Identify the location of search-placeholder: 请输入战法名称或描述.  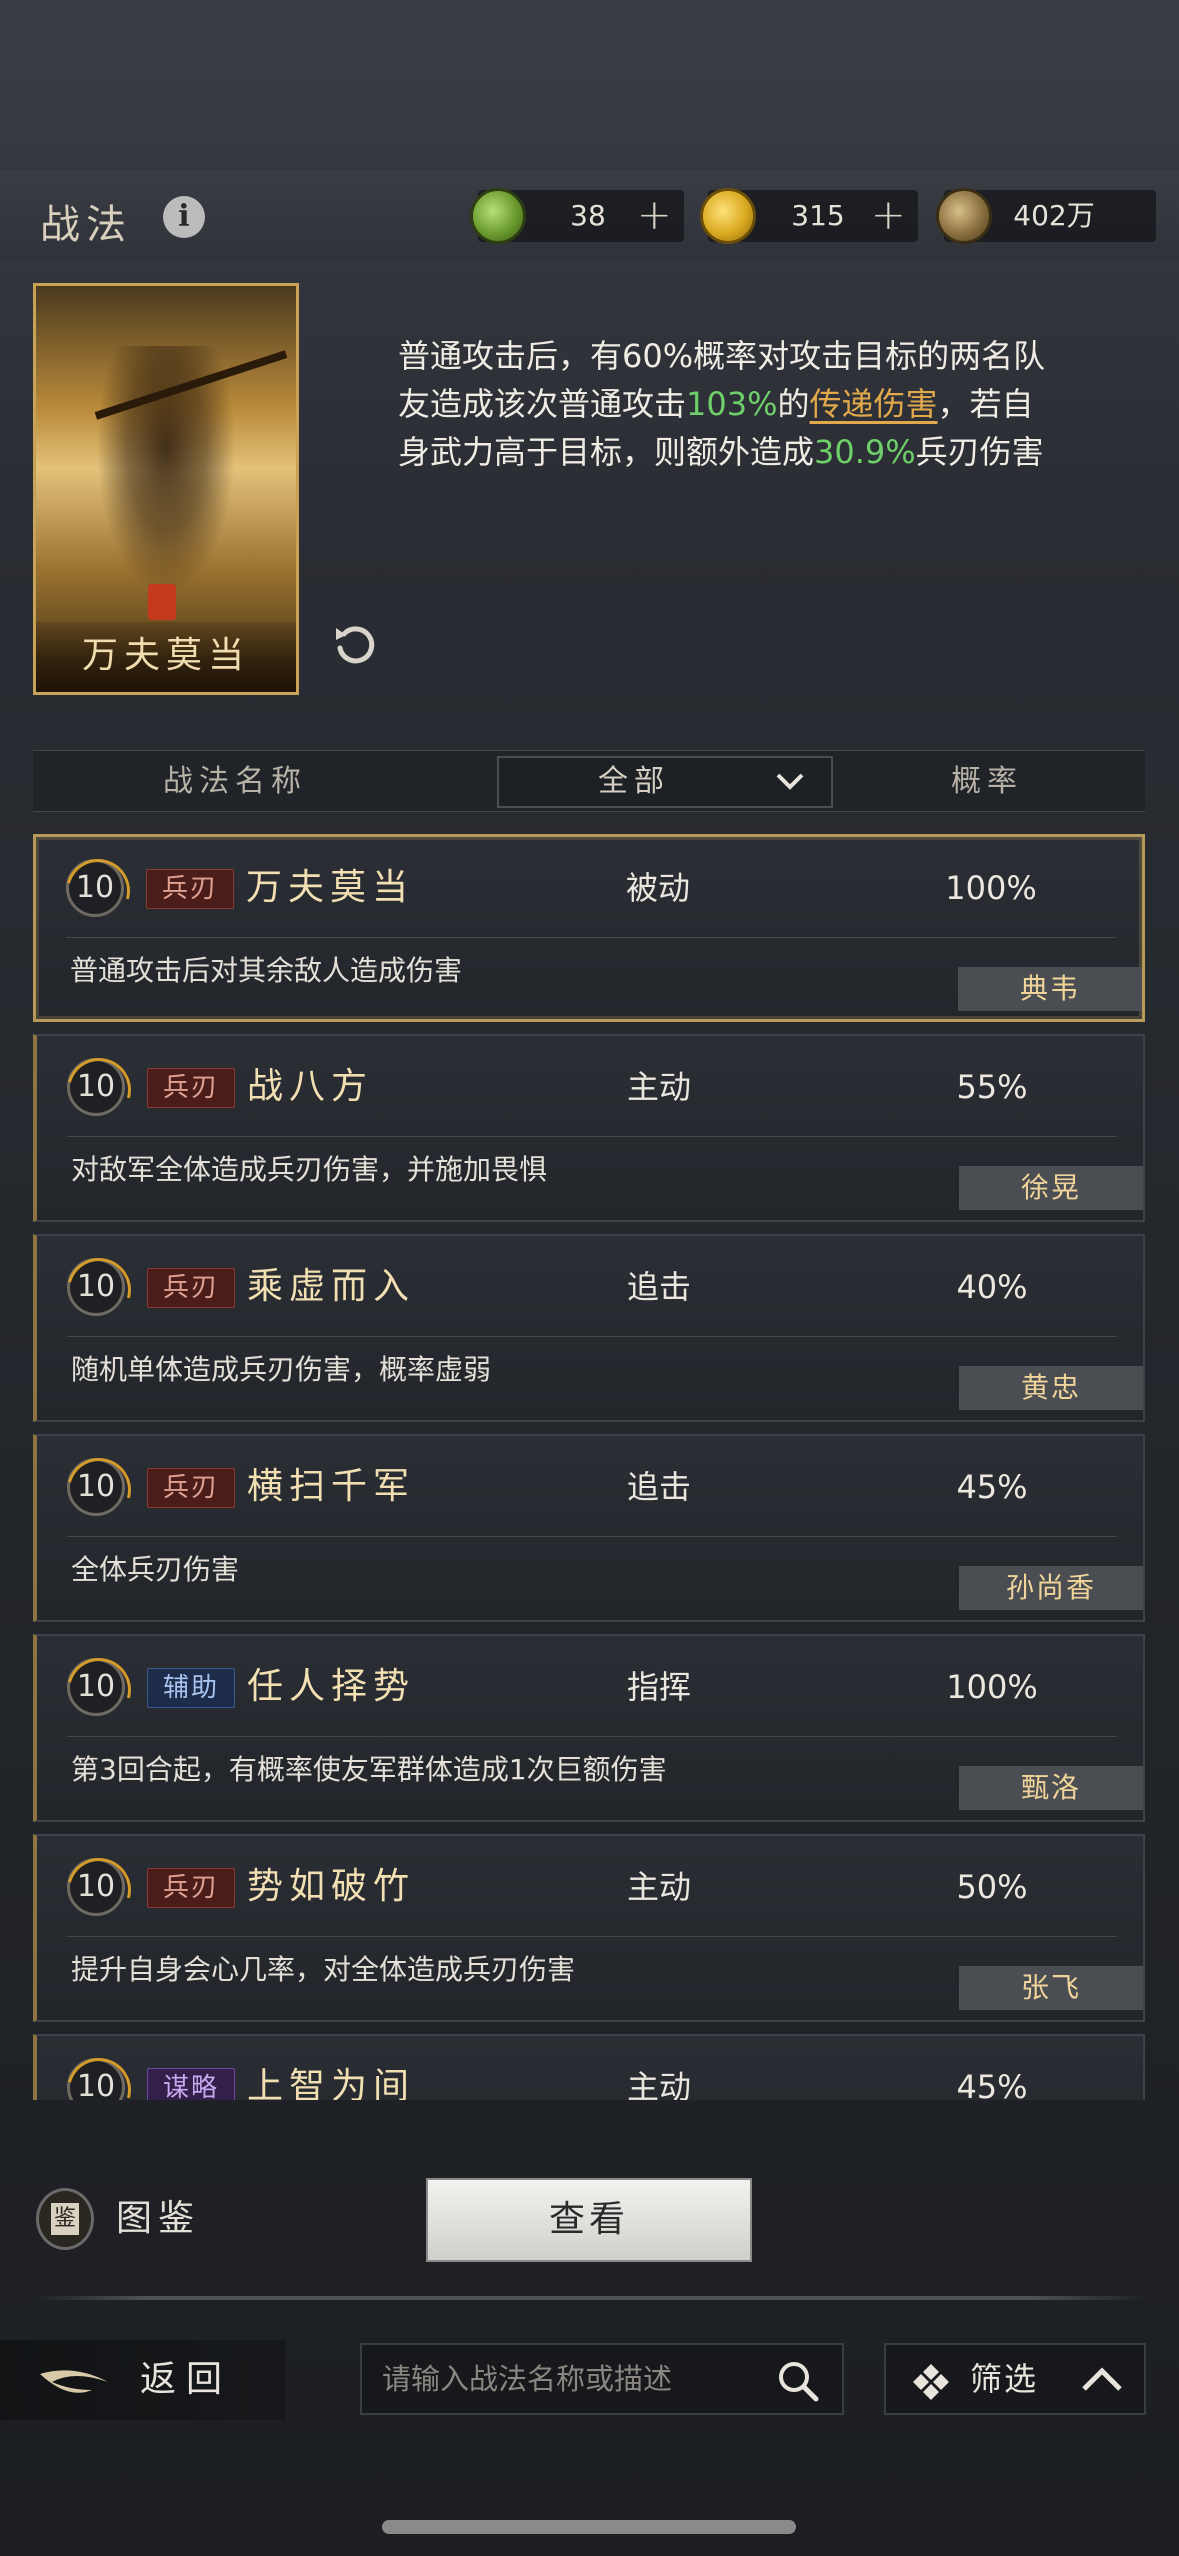
(527, 2379).